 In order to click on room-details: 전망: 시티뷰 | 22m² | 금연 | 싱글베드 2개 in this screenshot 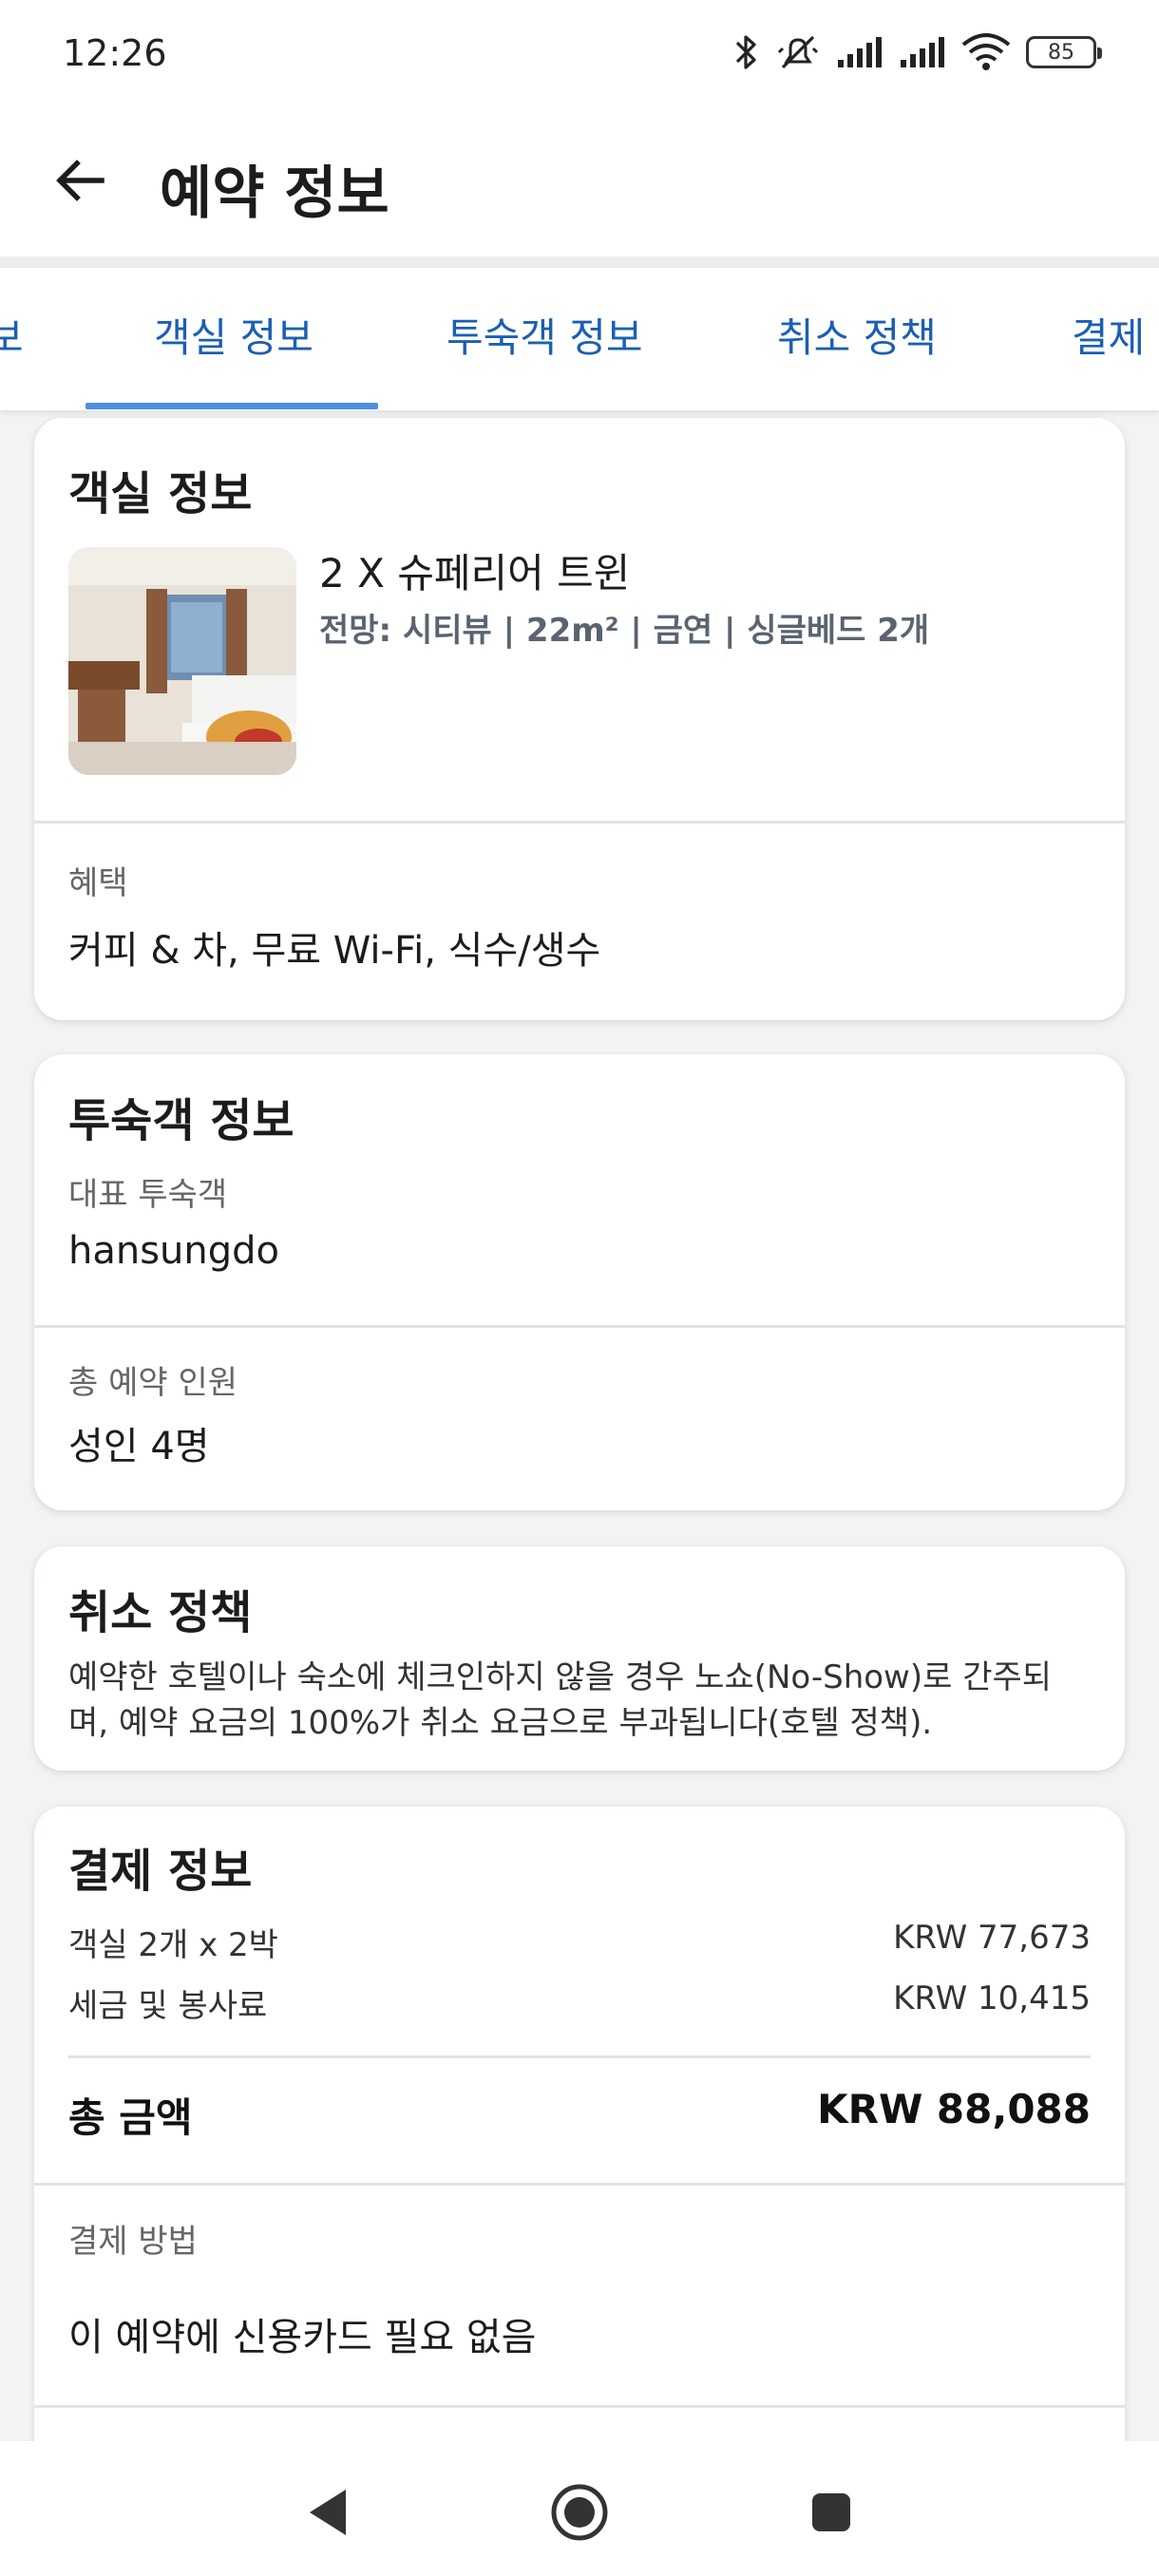, I will do `click(624, 631)`.